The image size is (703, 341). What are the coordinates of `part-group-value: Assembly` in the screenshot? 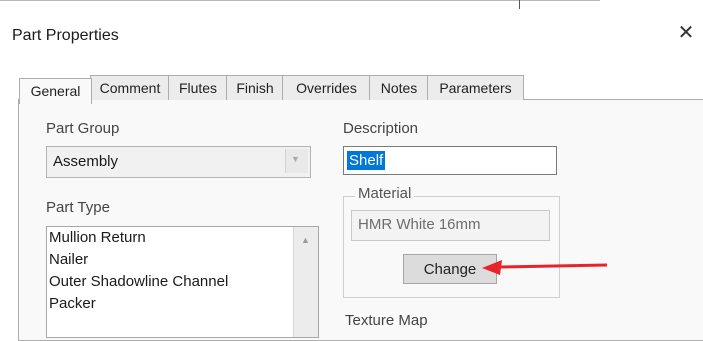 It's located at (86, 161).